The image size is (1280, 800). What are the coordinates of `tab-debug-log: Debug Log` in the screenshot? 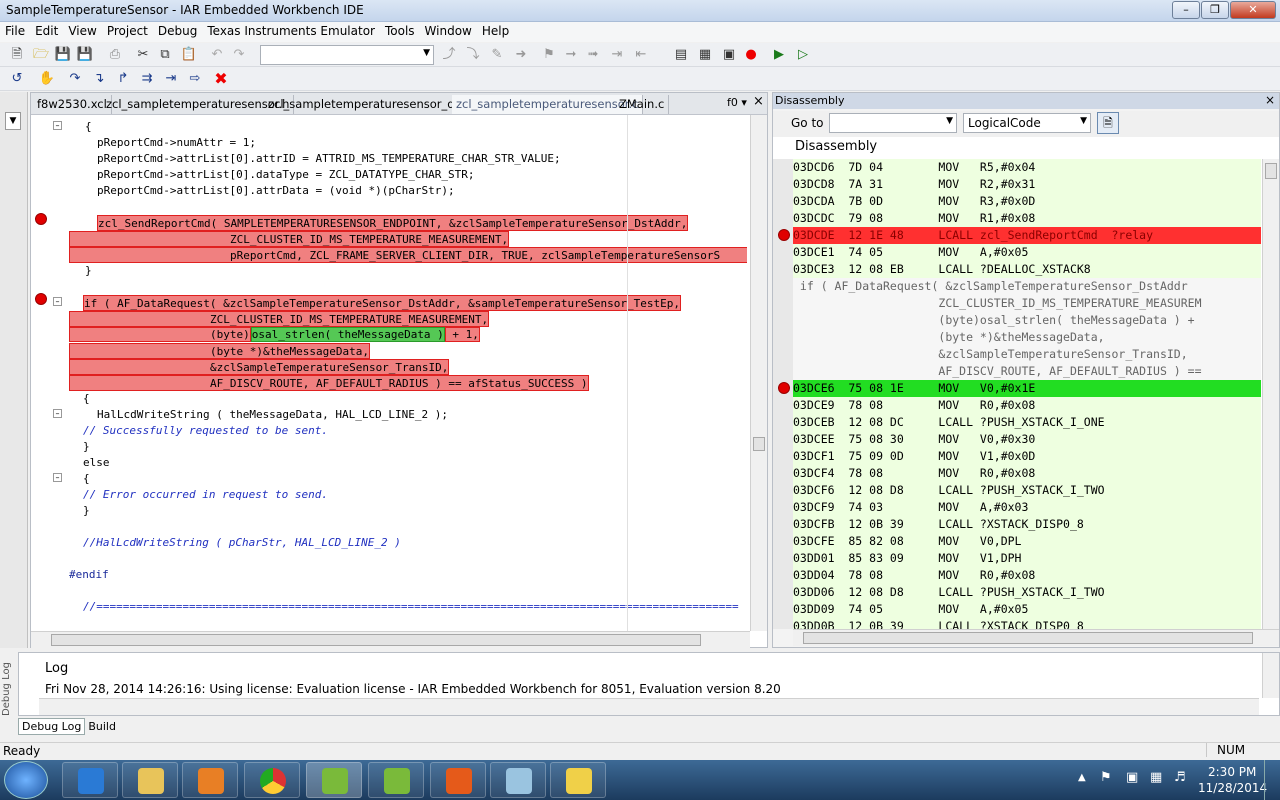 It's located at (52, 726).